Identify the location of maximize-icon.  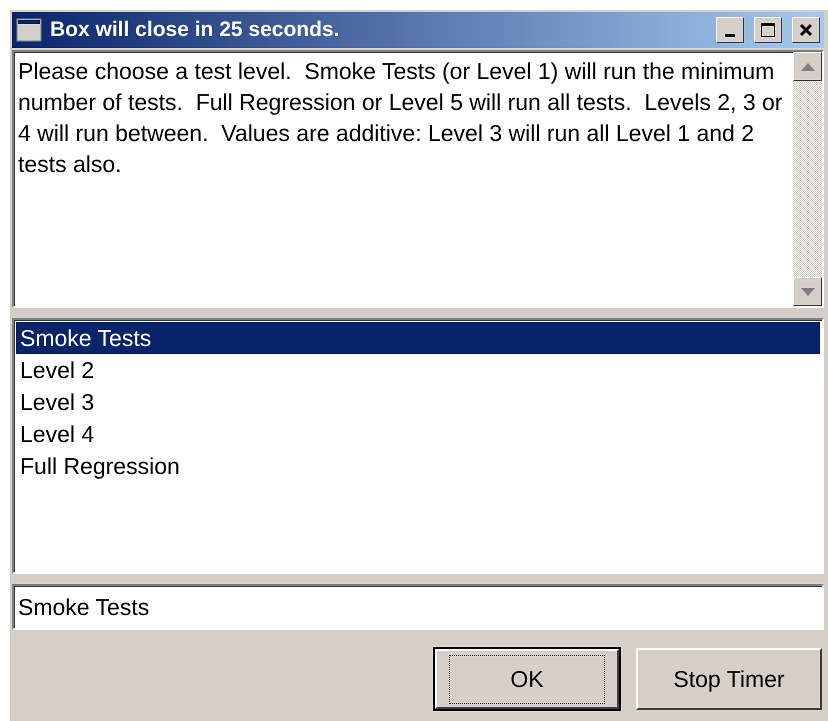
(768, 30).